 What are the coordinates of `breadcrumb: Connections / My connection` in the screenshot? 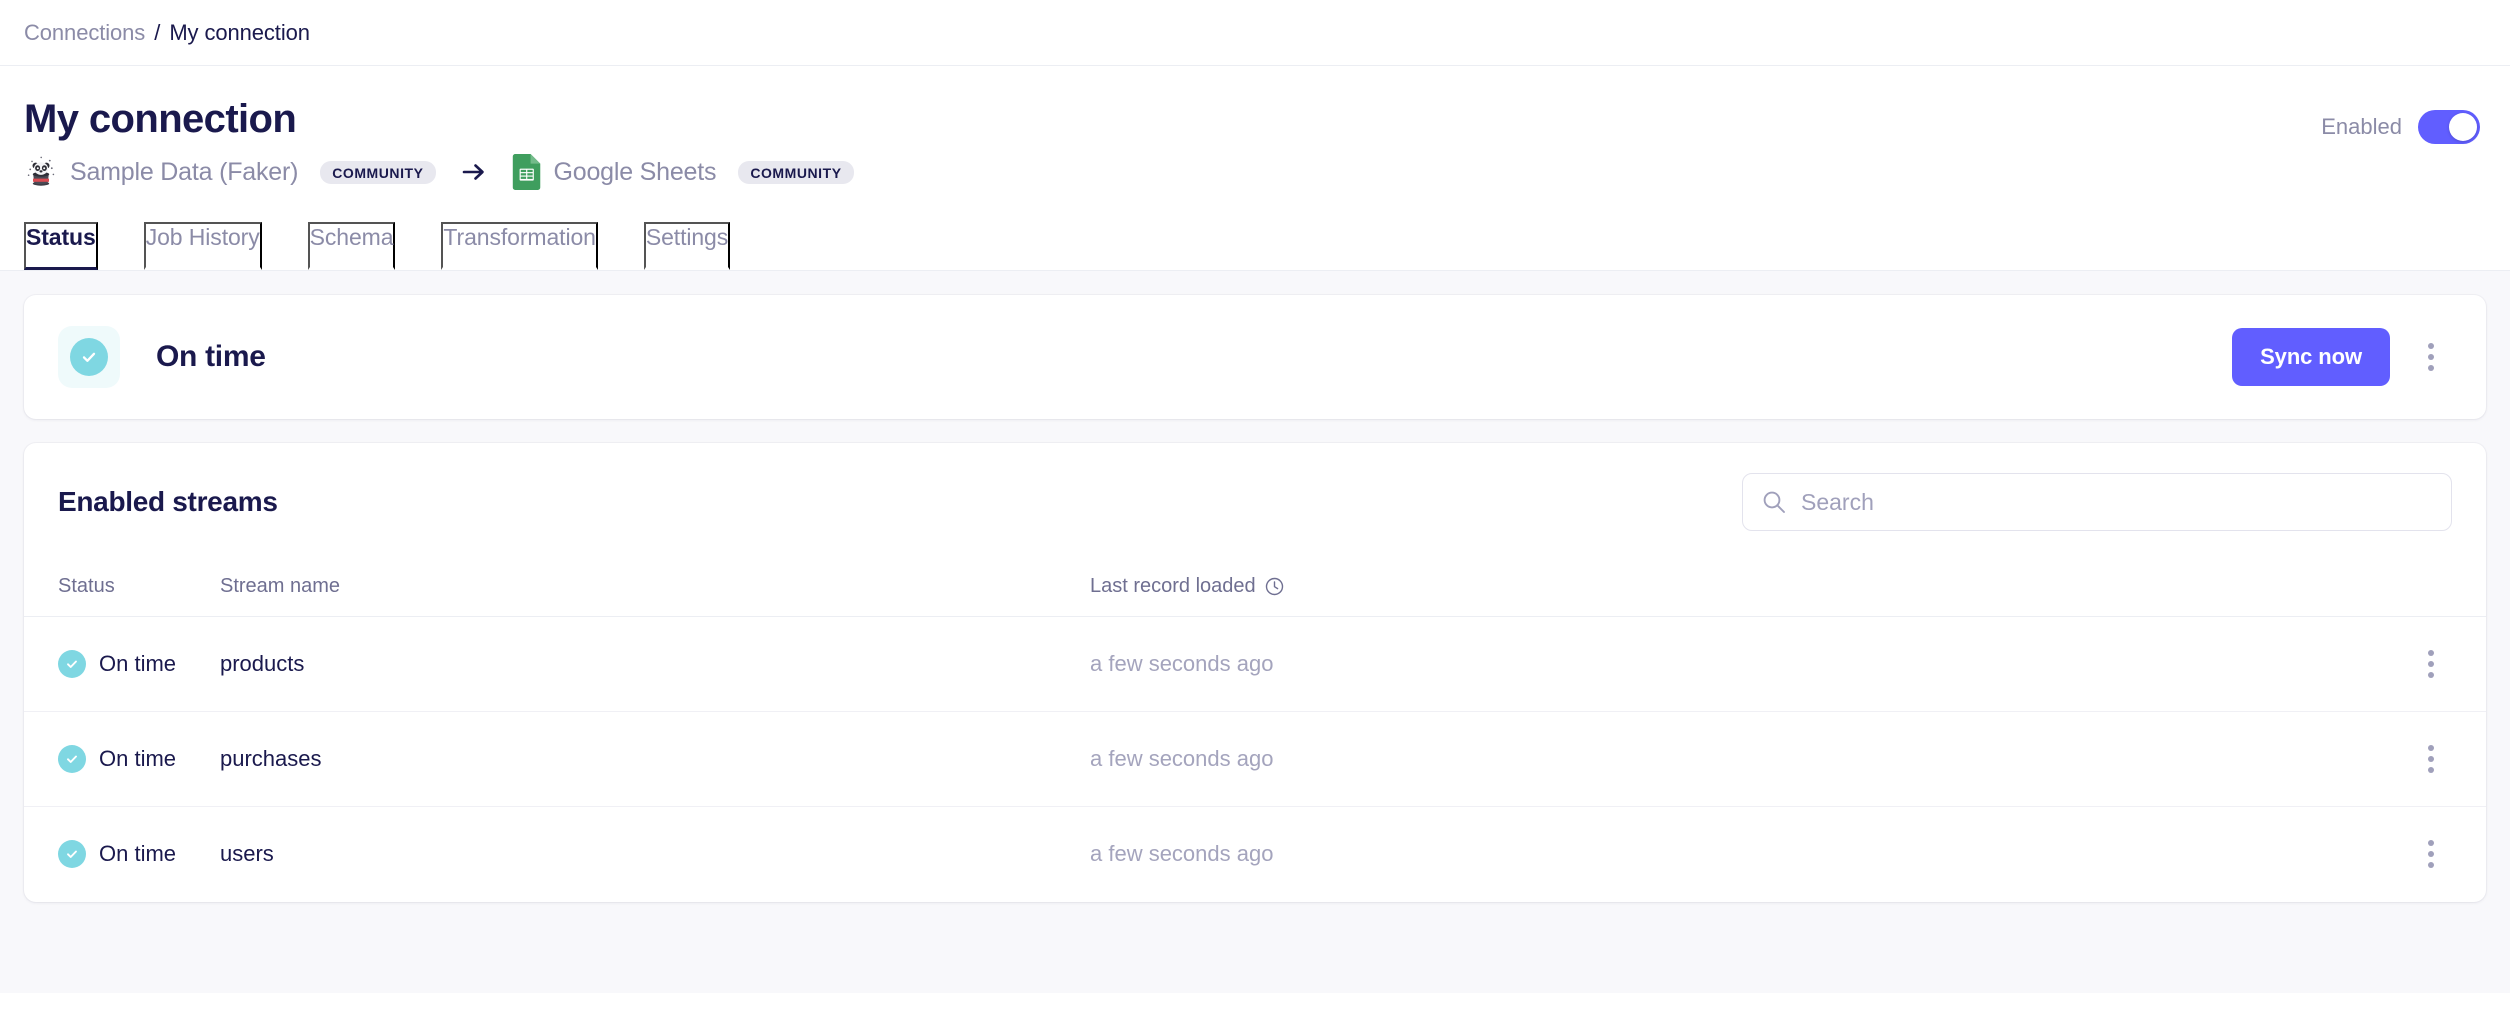 It's located at (1255, 33).